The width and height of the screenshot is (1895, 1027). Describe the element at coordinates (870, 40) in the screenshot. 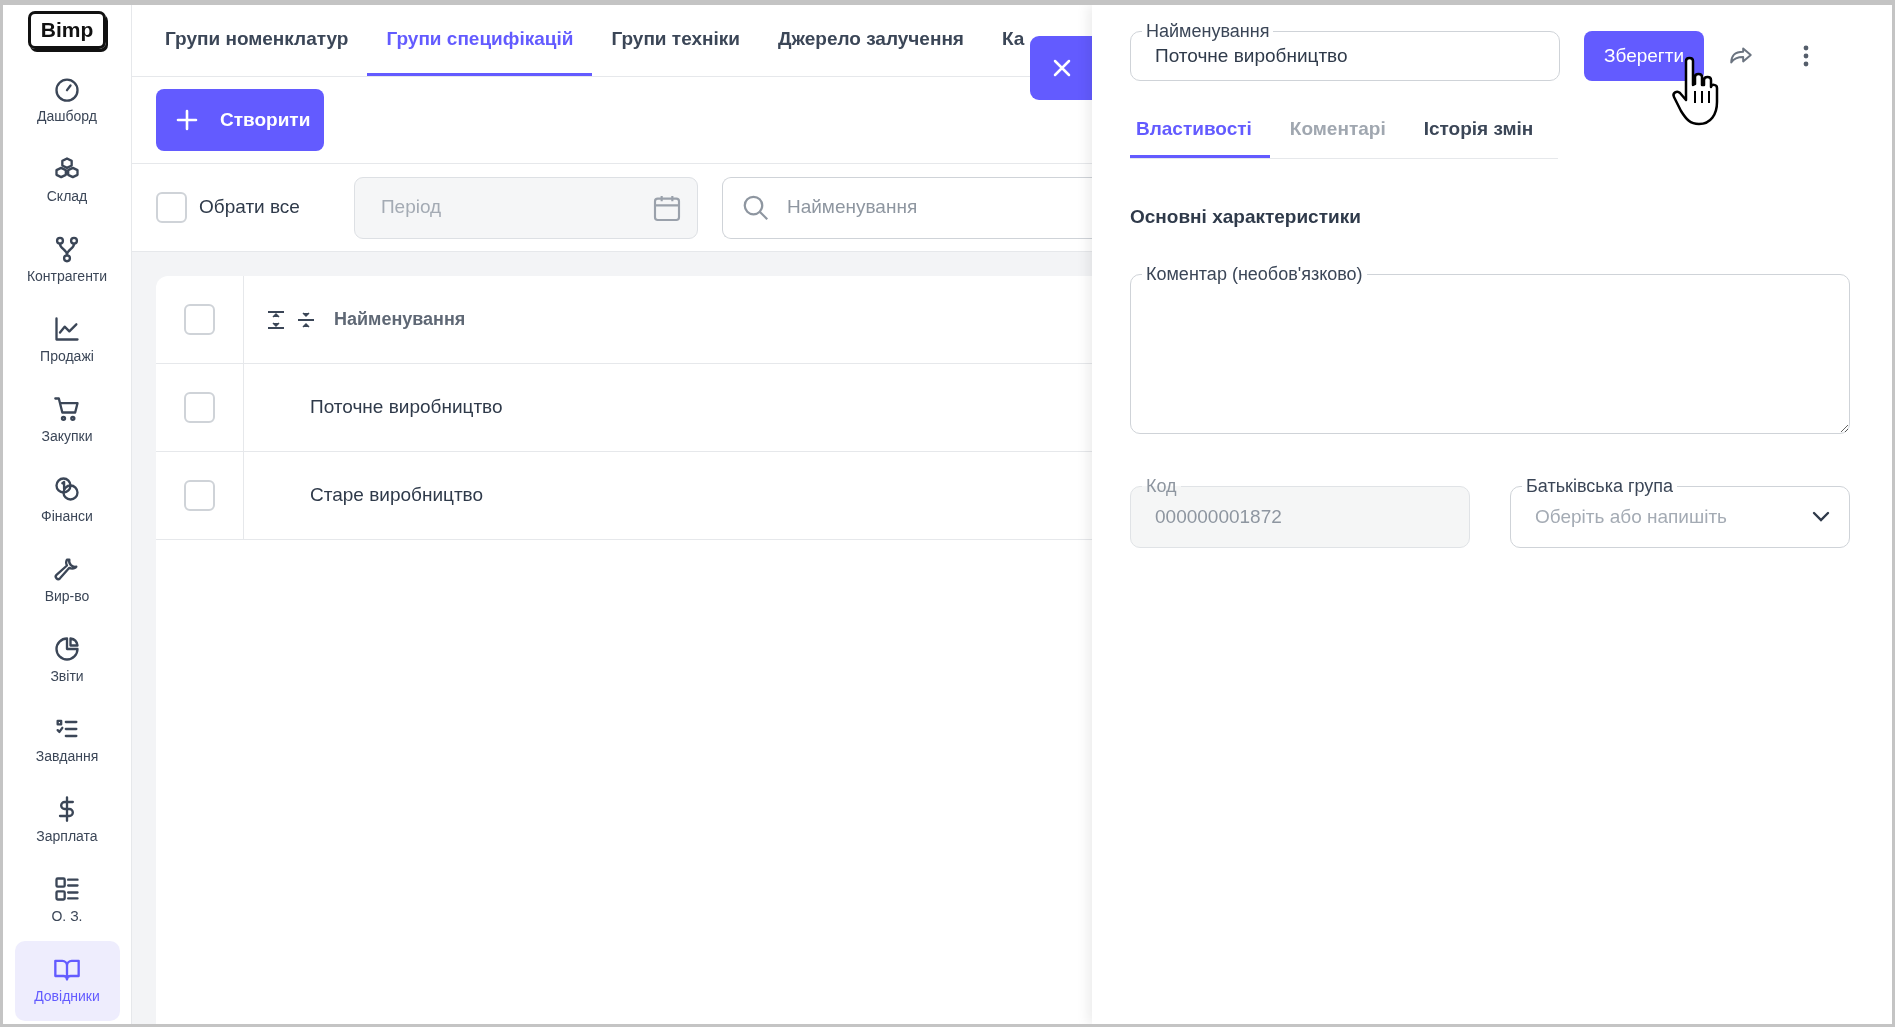

I see `tab: Джерело залучення` at that location.